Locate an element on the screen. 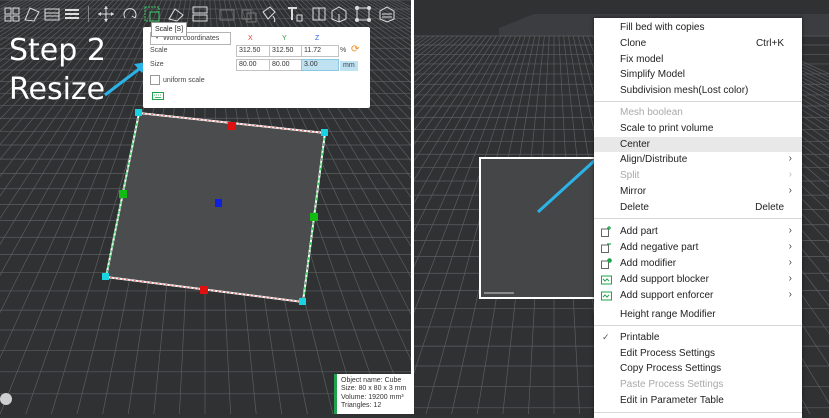 Image resolution: width=829 pixels, height=418 pixels. split-icon is located at coordinates (200, 14).